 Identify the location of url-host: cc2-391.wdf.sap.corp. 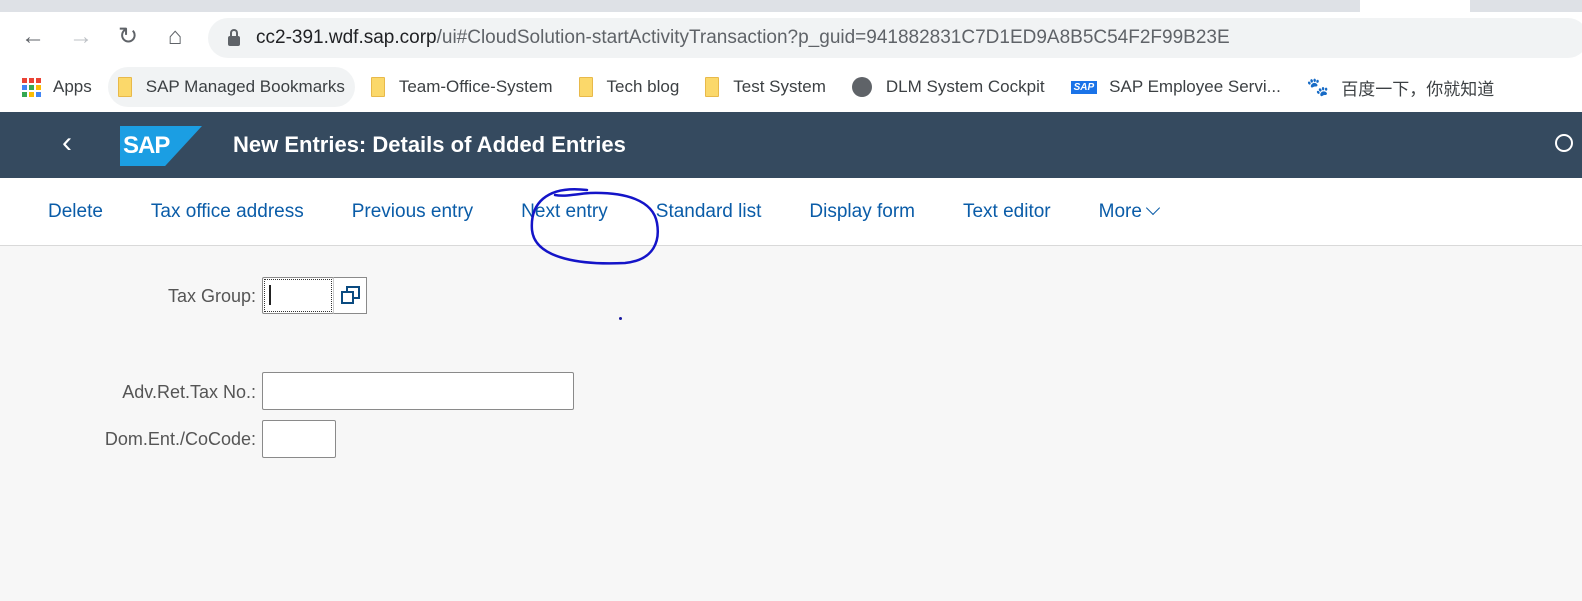
(346, 37).